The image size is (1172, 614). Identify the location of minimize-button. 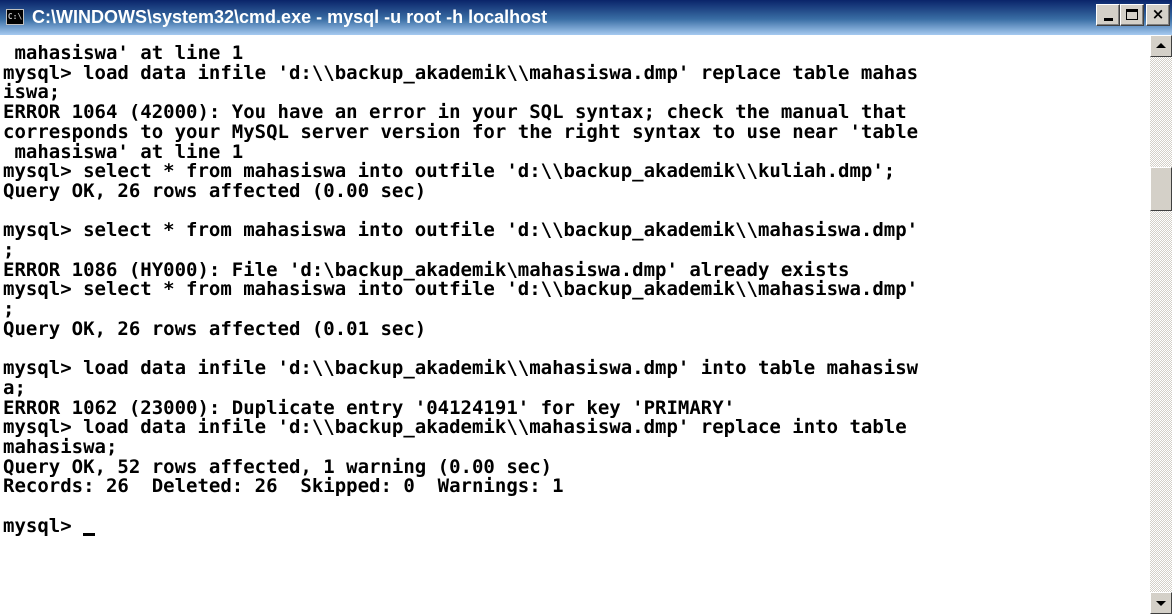
(1108, 15).